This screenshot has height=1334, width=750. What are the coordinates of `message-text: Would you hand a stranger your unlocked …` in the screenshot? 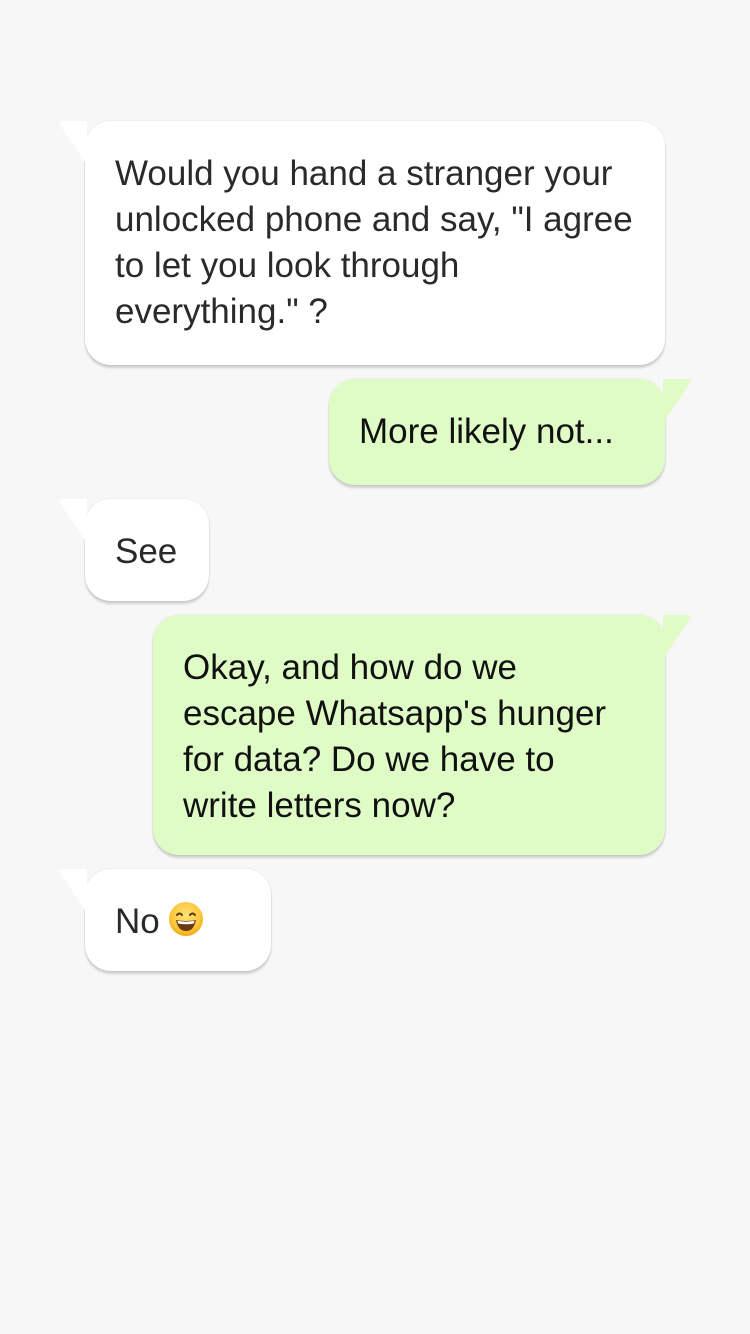 It's located at (374, 242).